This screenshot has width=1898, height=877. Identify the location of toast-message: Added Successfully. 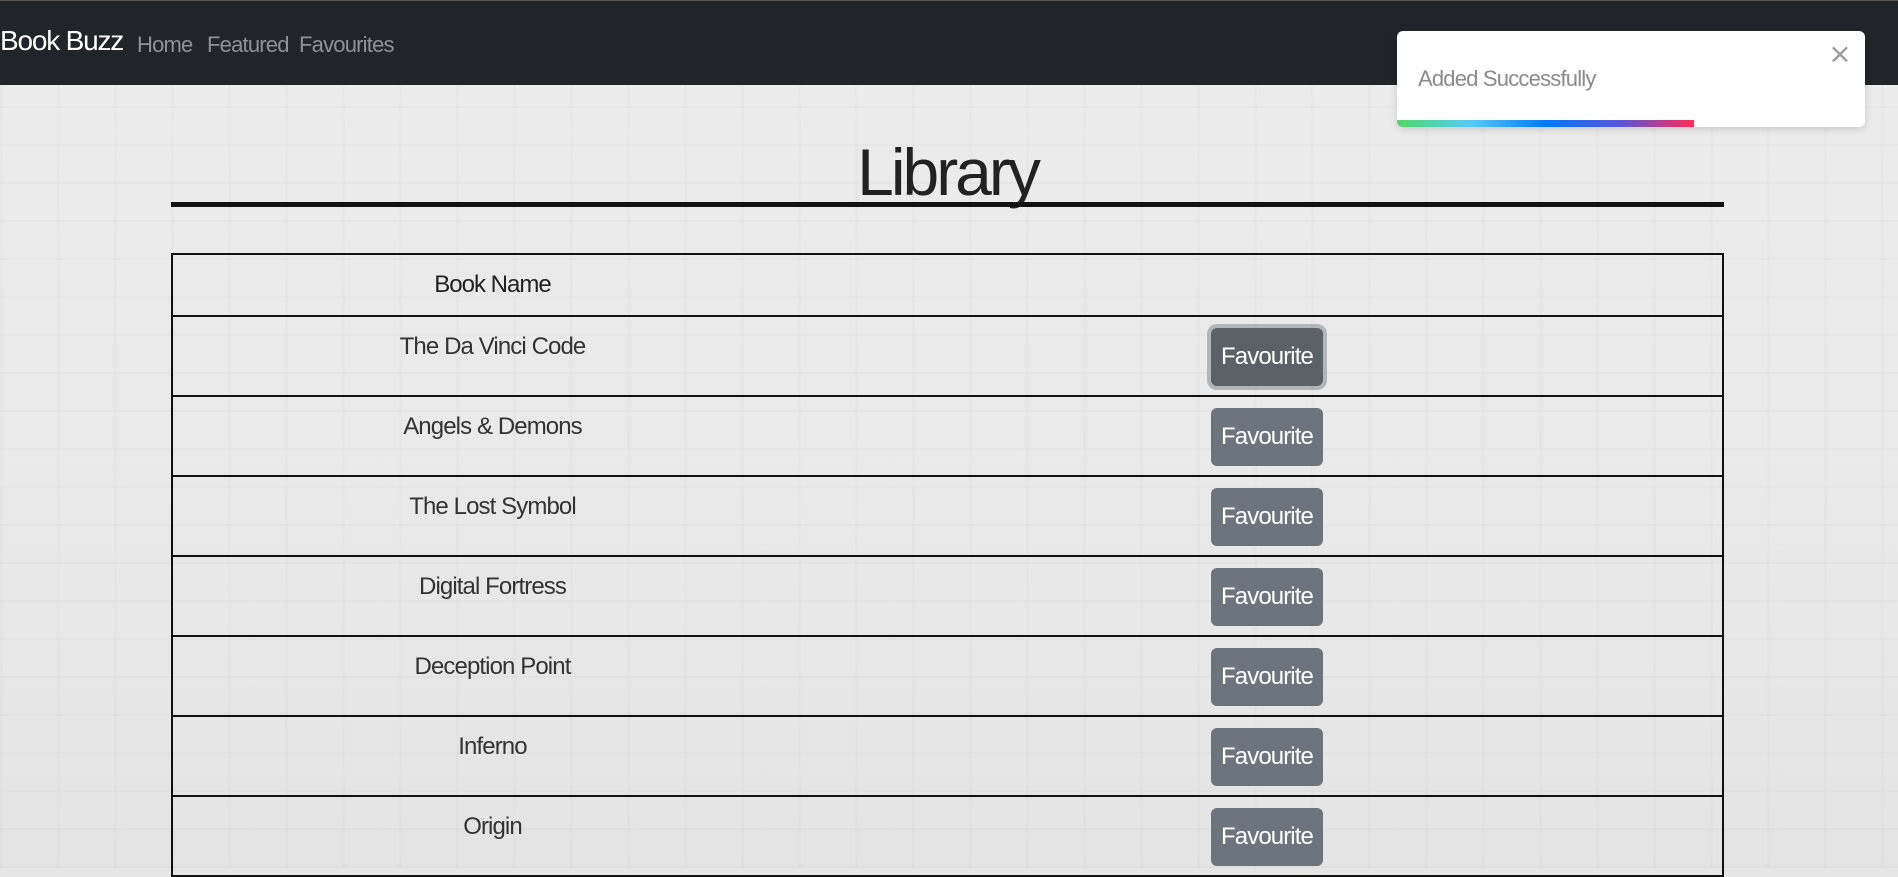
(1507, 78).